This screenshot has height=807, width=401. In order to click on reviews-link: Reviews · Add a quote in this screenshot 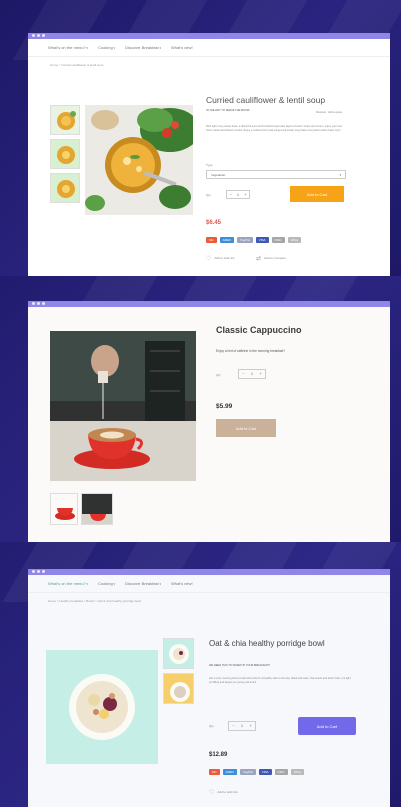, I will do `click(329, 113)`.